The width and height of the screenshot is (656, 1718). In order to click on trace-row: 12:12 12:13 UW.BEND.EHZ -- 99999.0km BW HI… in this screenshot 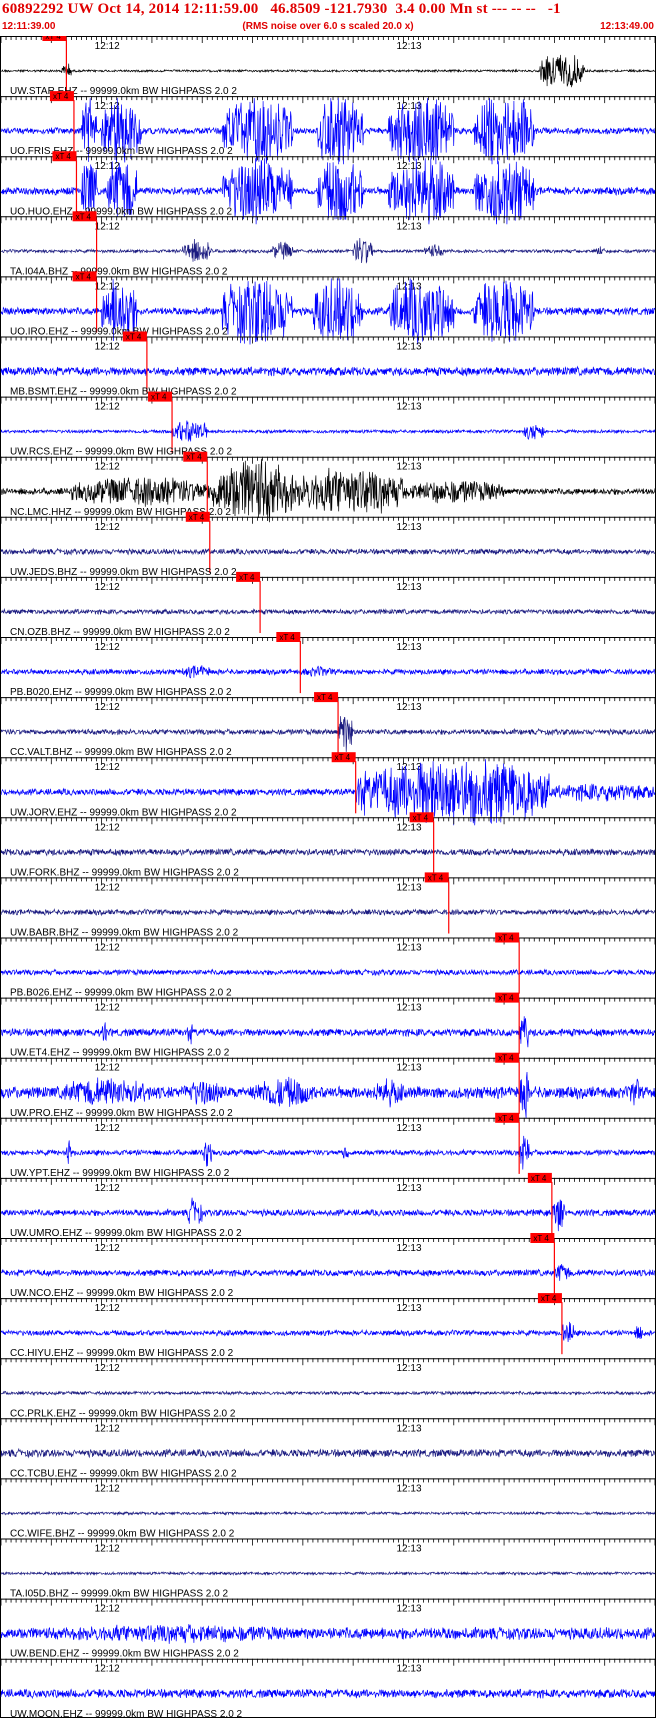, I will do `click(328, 1629)`.